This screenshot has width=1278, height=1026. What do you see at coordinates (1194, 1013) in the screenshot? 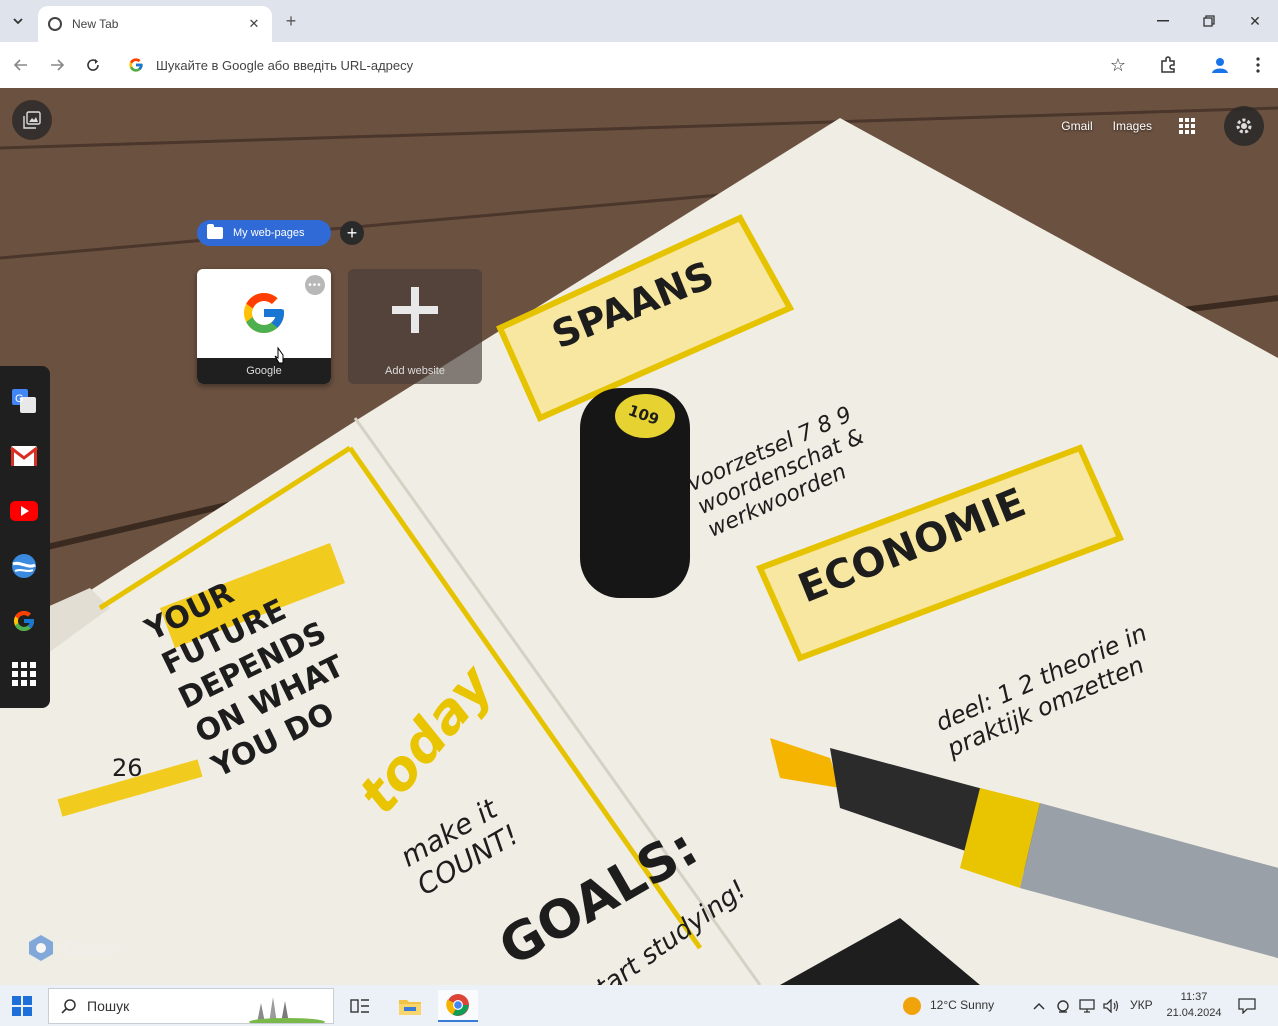
I see `clock-date: 21.04.2024` at bounding box center [1194, 1013].